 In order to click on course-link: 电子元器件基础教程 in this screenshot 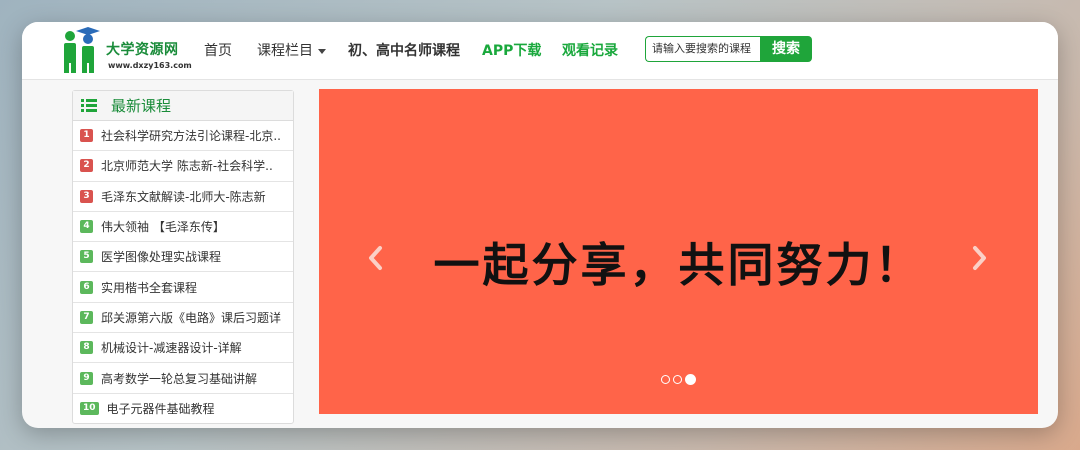, I will do `click(161, 408)`.